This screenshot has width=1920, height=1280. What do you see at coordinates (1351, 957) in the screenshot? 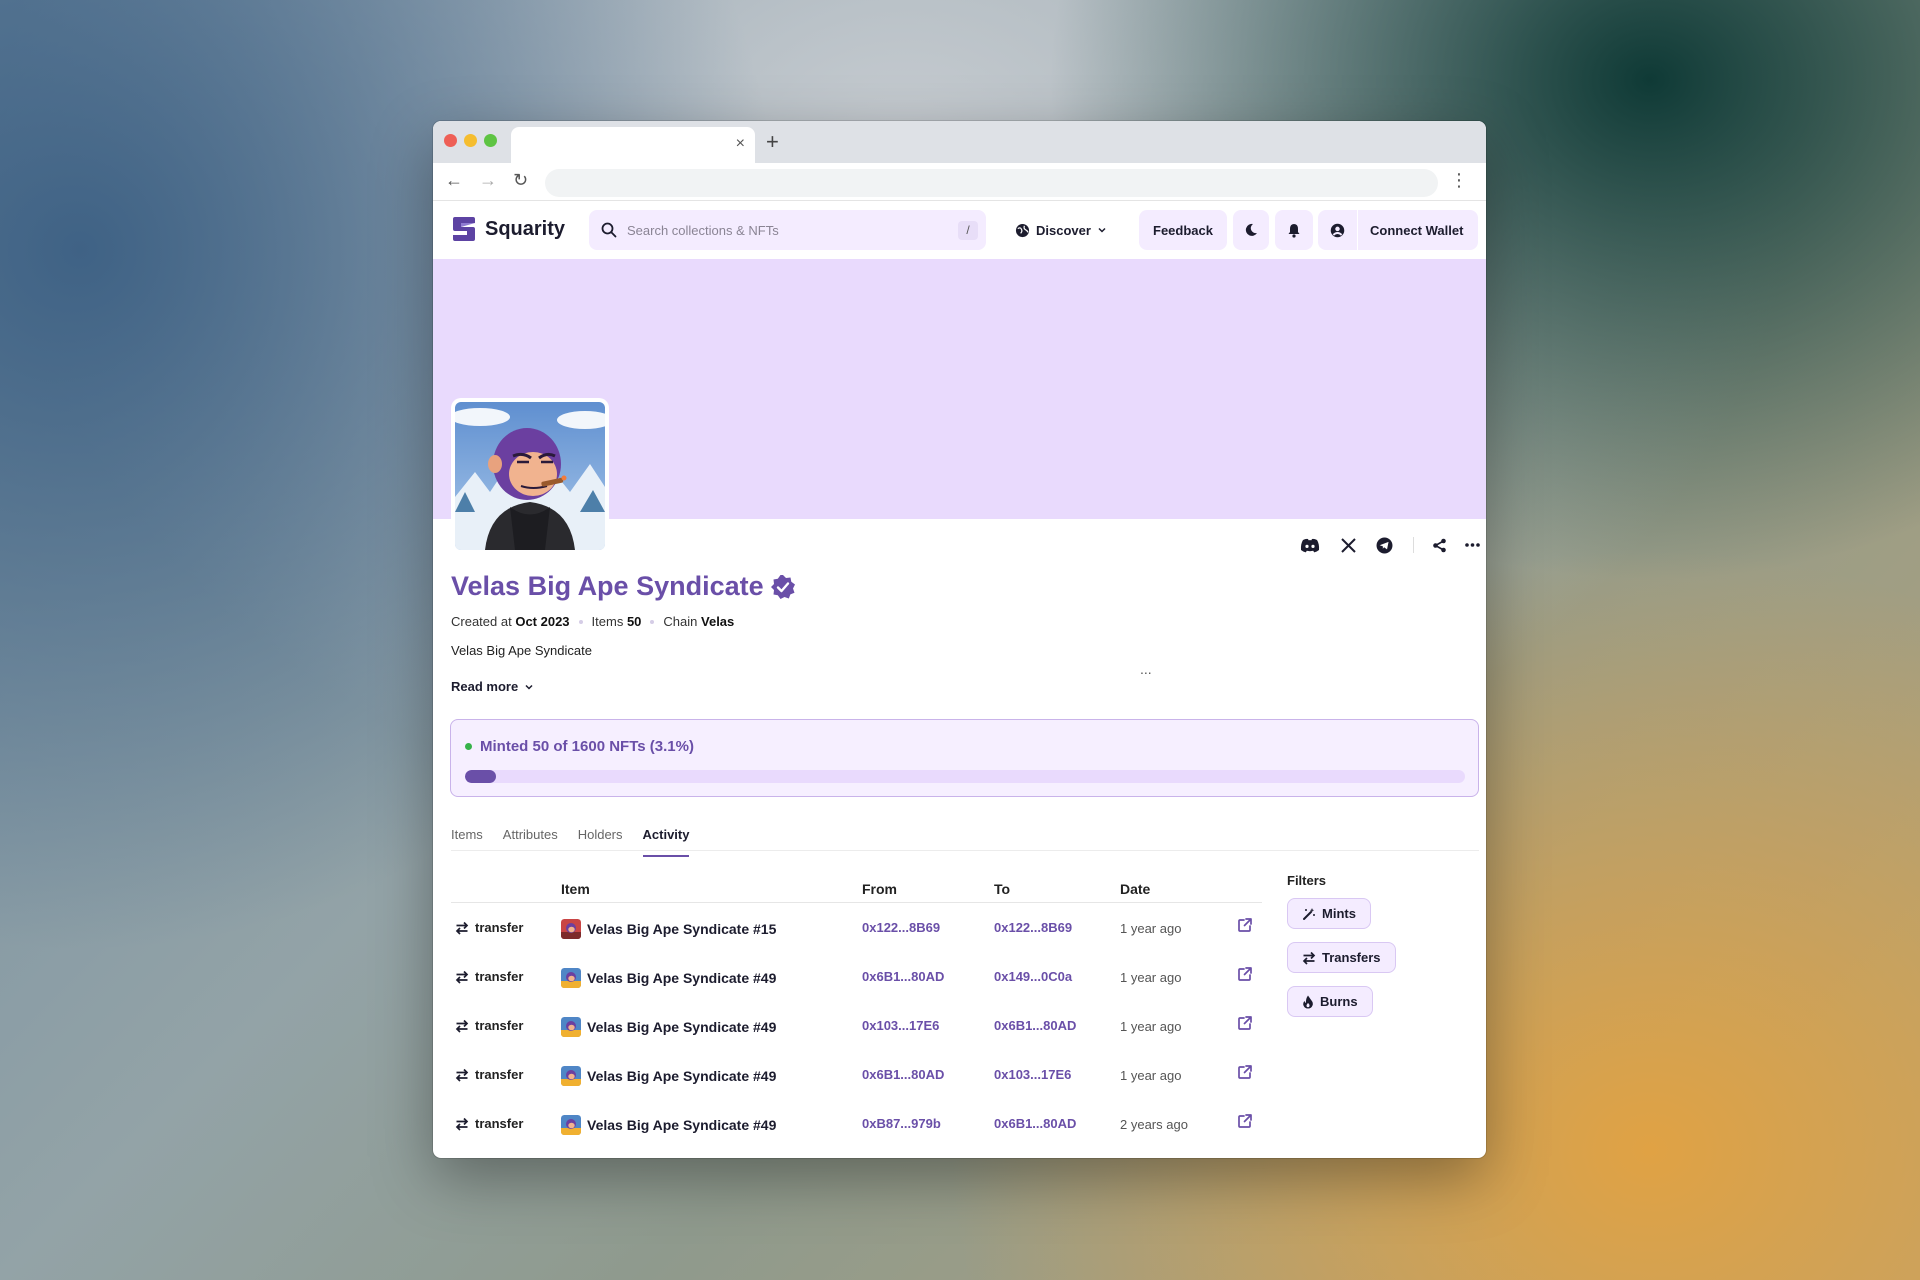
I see `filter-transfers-label: Transfers` at bounding box center [1351, 957].